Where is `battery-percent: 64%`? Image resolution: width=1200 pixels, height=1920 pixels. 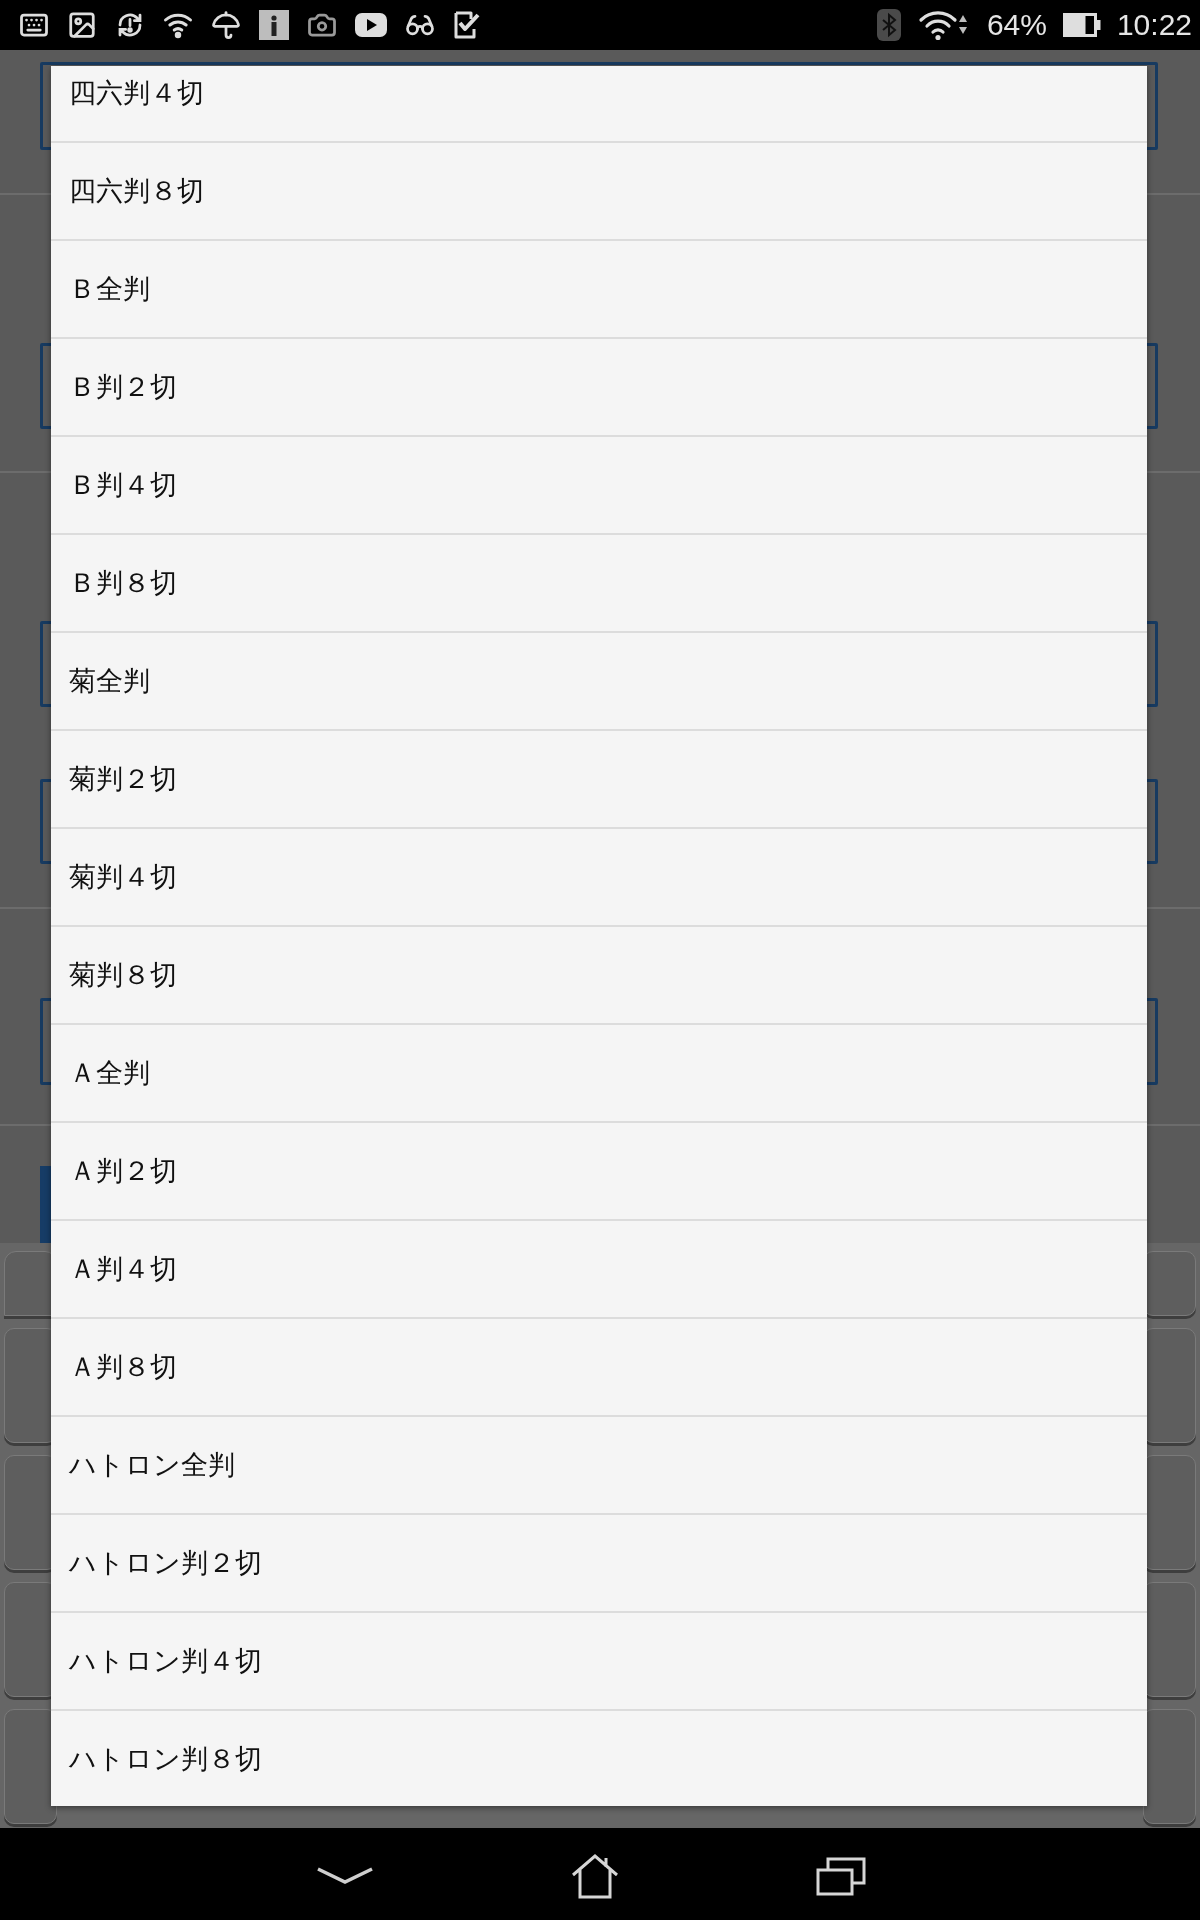
battery-percent: 64% is located at coordinates (1016, 25).